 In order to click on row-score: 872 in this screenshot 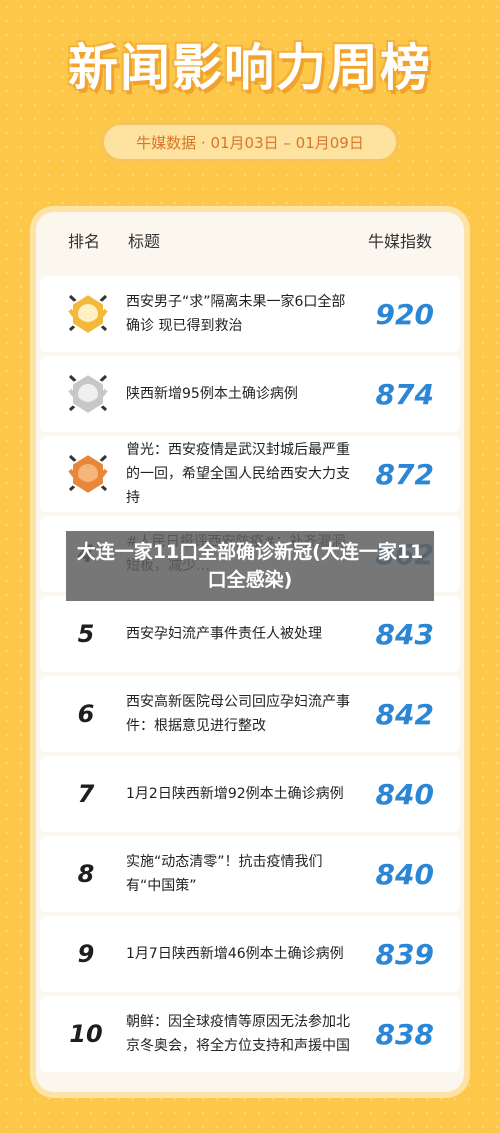, I will do `click(404, 474)`.